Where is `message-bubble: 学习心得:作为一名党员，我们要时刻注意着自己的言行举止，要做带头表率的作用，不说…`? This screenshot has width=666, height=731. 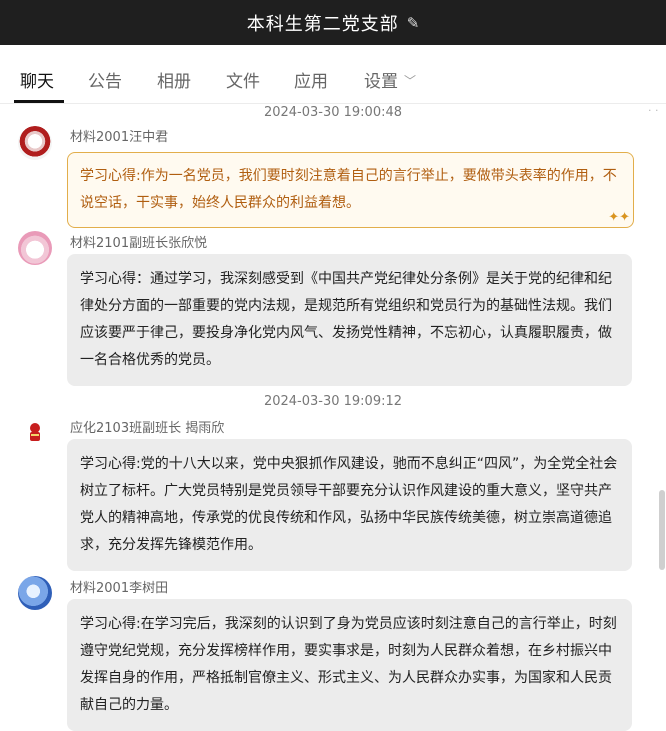
message-bubble: 学习心得:作为一名党员，我们要时刻注意着自己的言行举止，要做带头表率的作用，不说… is located at coordinates (350, 190).